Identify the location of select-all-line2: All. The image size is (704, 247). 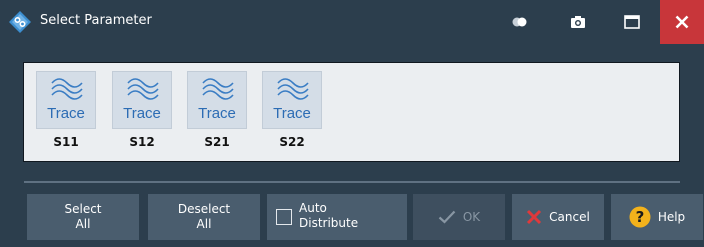
(83, 224).